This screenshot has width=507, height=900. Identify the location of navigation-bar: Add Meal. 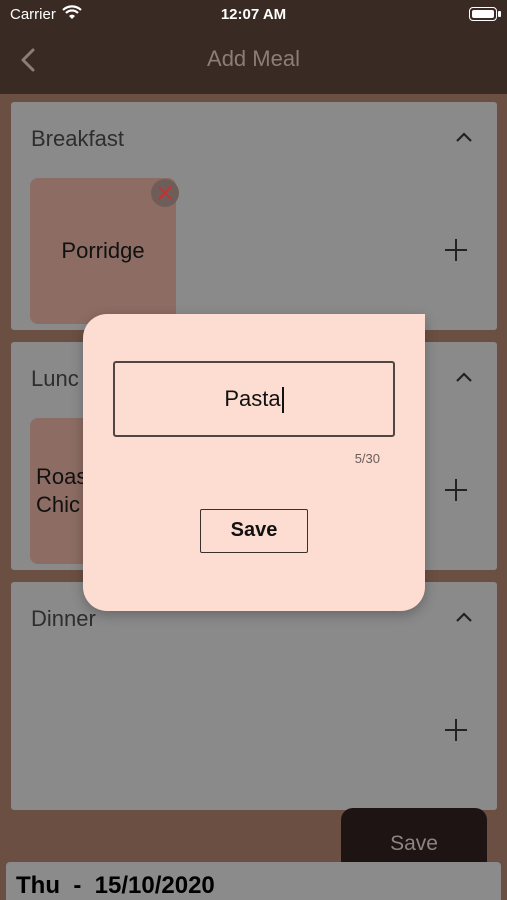
(253, 62).